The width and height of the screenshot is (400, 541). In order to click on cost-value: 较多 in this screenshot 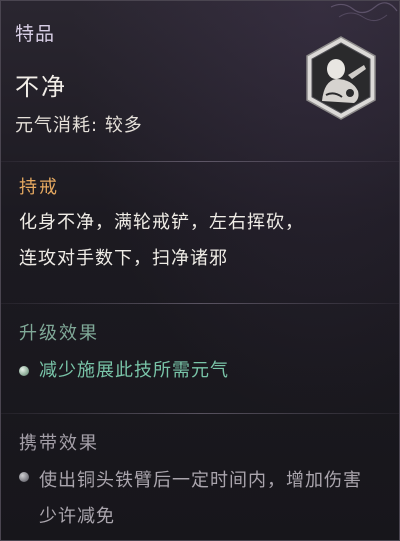, I will do `click(123, 125)`.